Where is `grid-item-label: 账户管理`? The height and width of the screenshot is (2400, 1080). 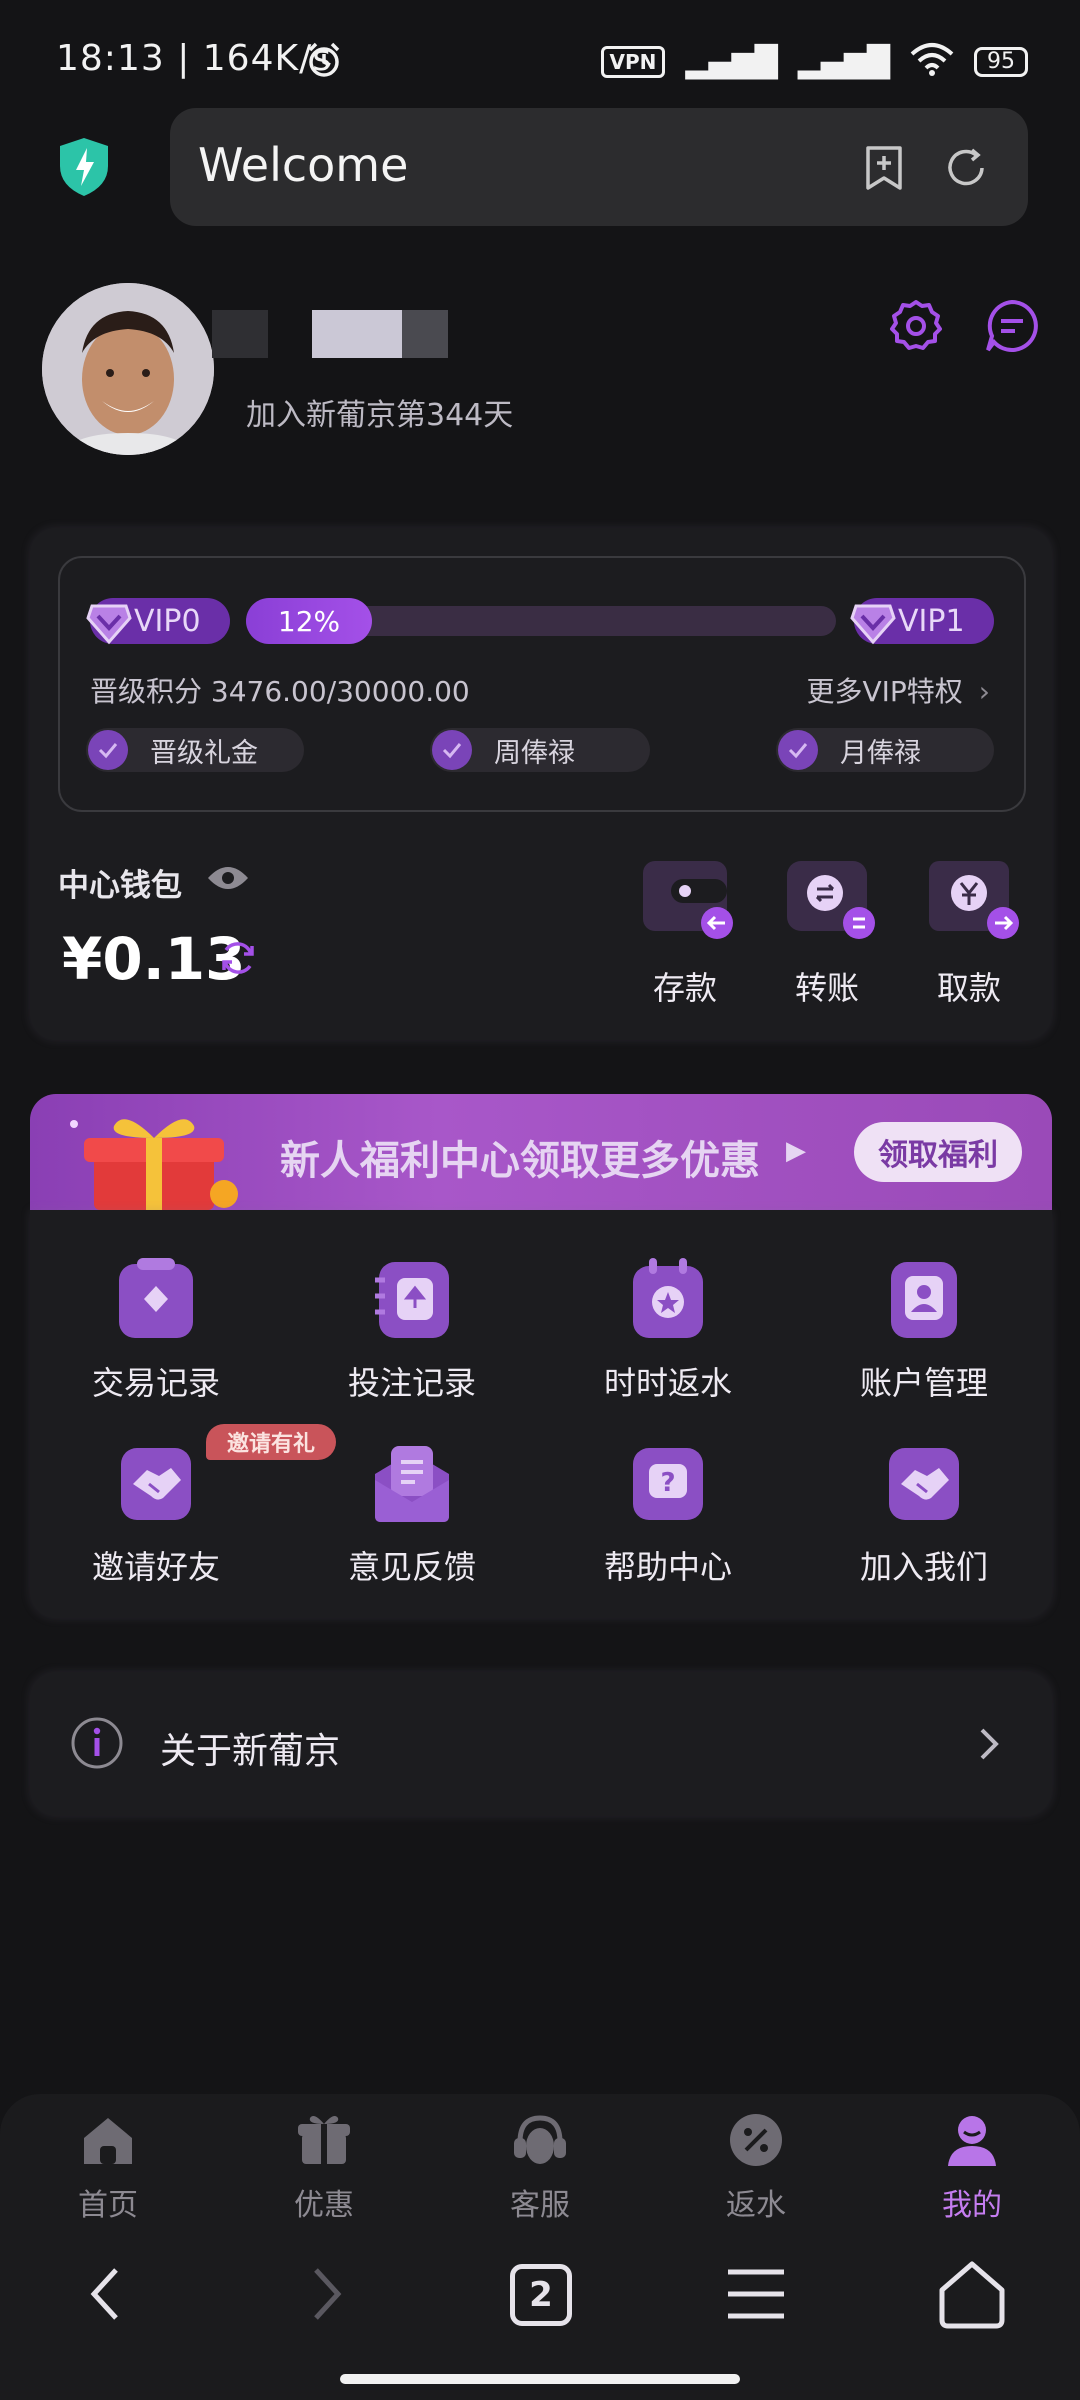 grid-item-label: 账户管理 is located at coordinates (924, 1381).